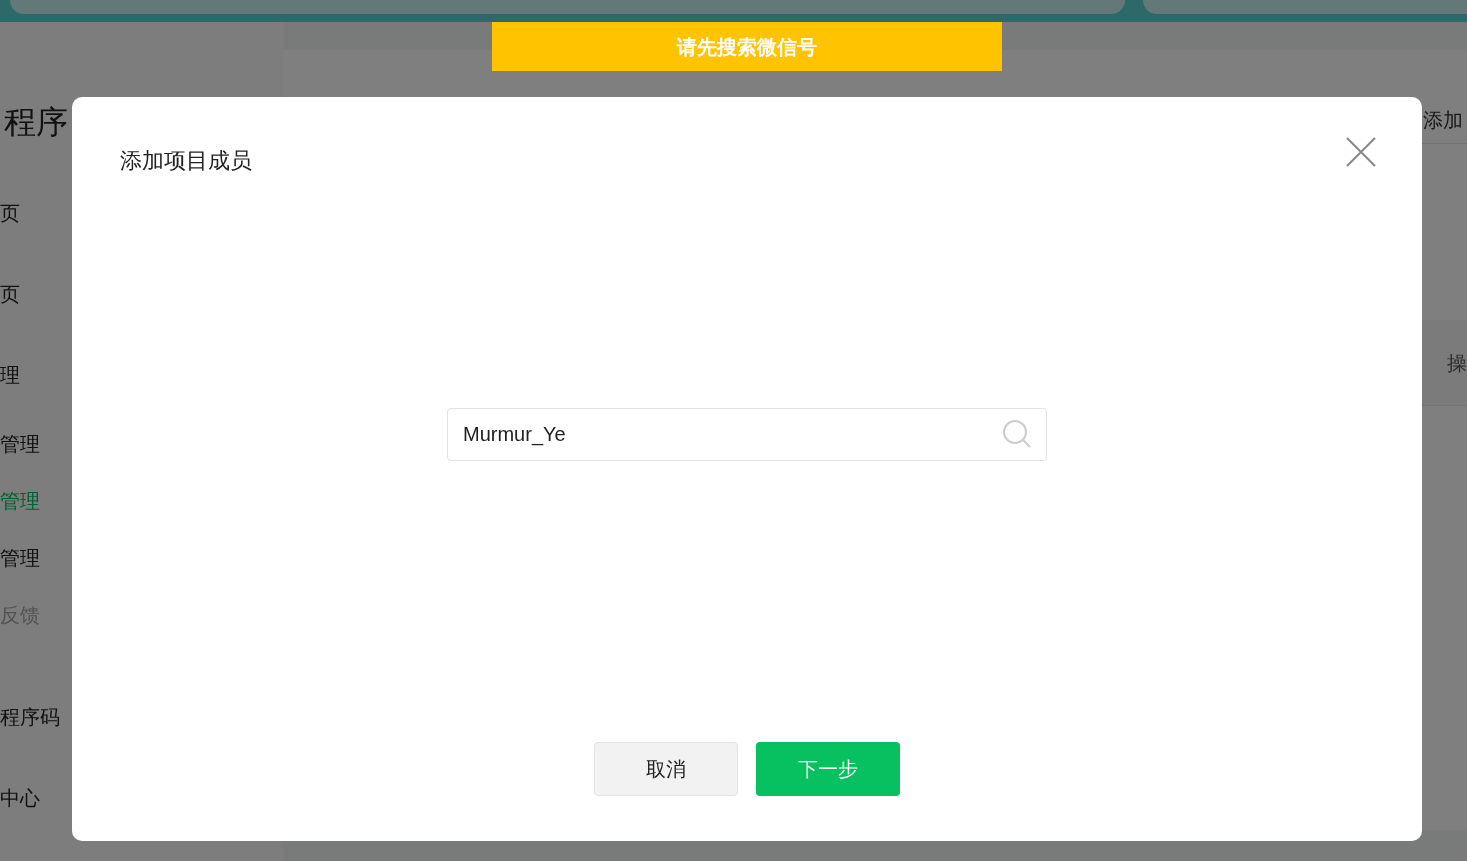 Image resolution: width=1467 pixels, height=861 pixels. What do you see at coordinates (186, 161) in the screenshot?
I see `dialog-title: 添加项目成员` at bounding box center [186, 161].